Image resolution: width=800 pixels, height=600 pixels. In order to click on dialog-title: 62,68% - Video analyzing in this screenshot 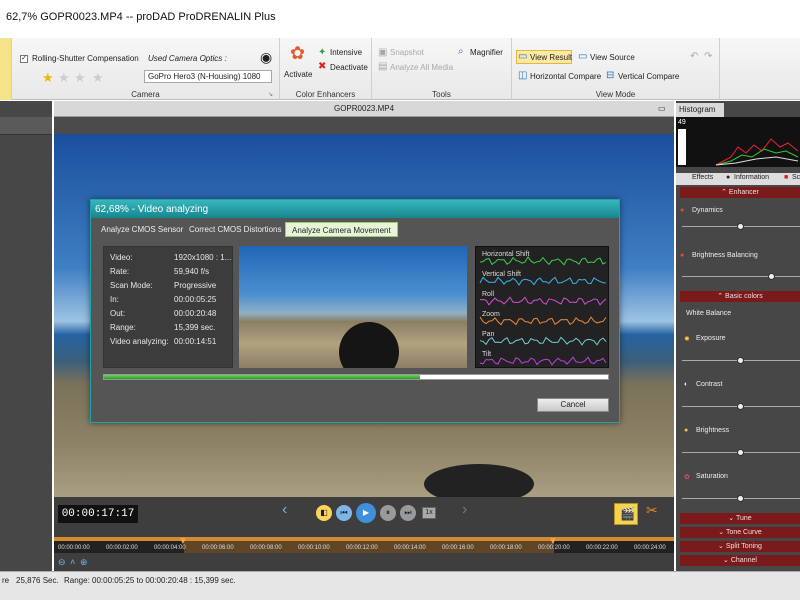, I will do `click(355, 209)`.